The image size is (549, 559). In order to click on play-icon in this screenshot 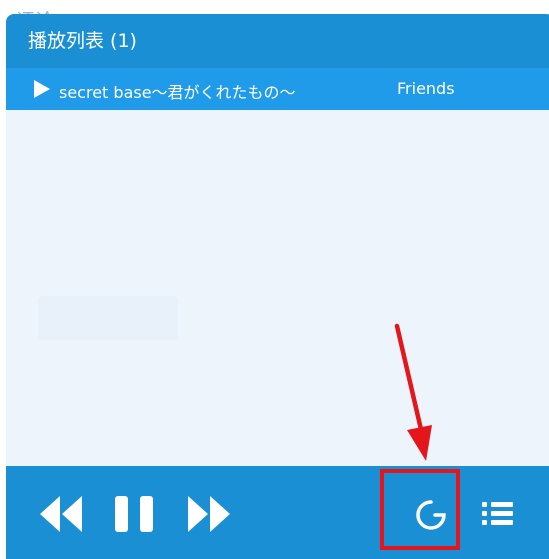, I will do `click(42, 89)`.